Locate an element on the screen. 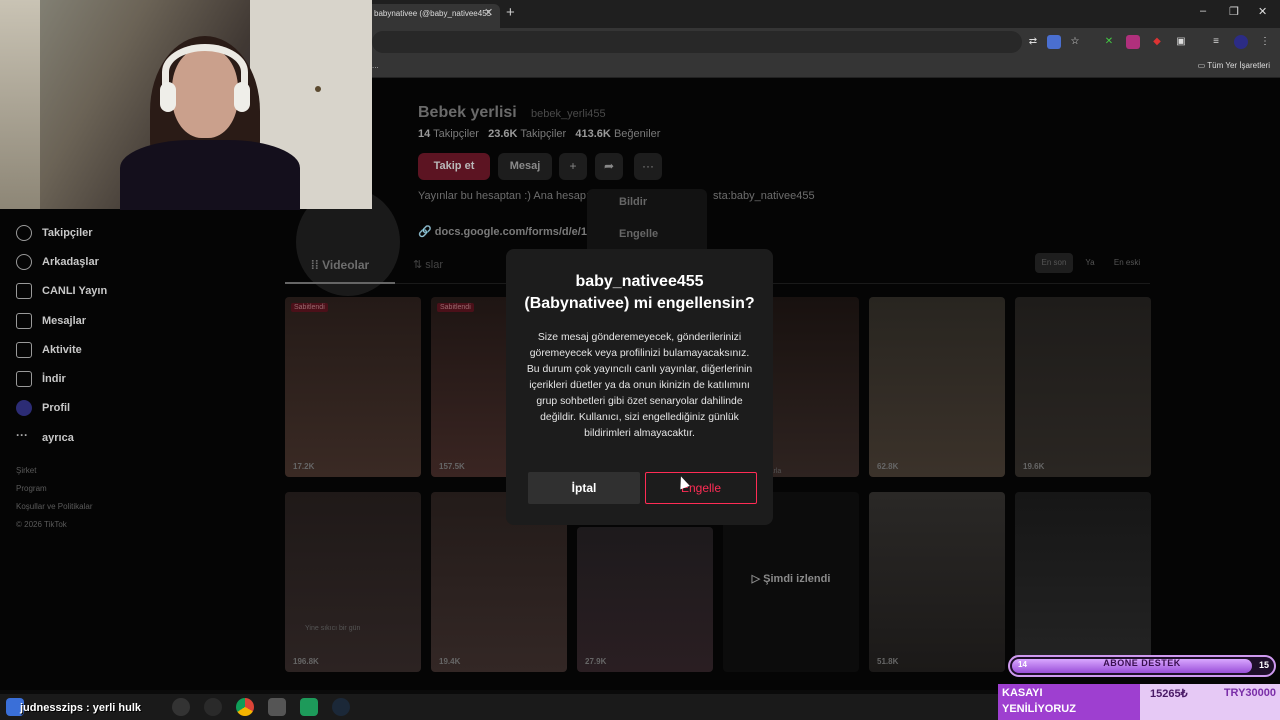 This screenshot has width=1280, height=720. footer-link: Program is located at coordinates (128, 489).